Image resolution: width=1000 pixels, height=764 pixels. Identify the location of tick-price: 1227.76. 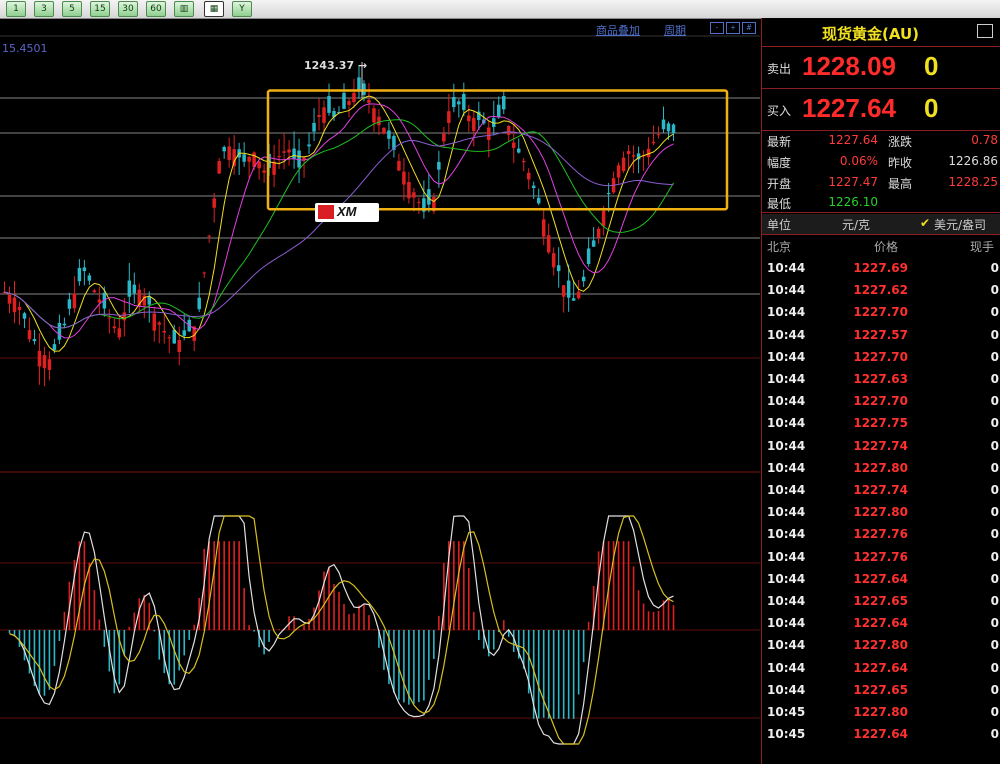
(880, 556).